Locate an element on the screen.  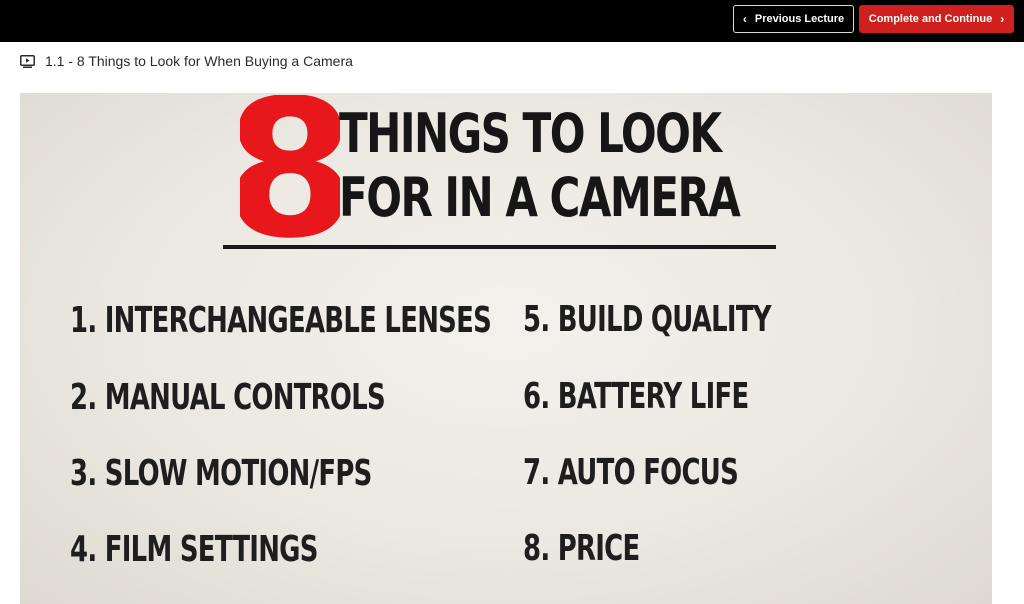
big-number-text: 8 is located at coordinates (290, 170).